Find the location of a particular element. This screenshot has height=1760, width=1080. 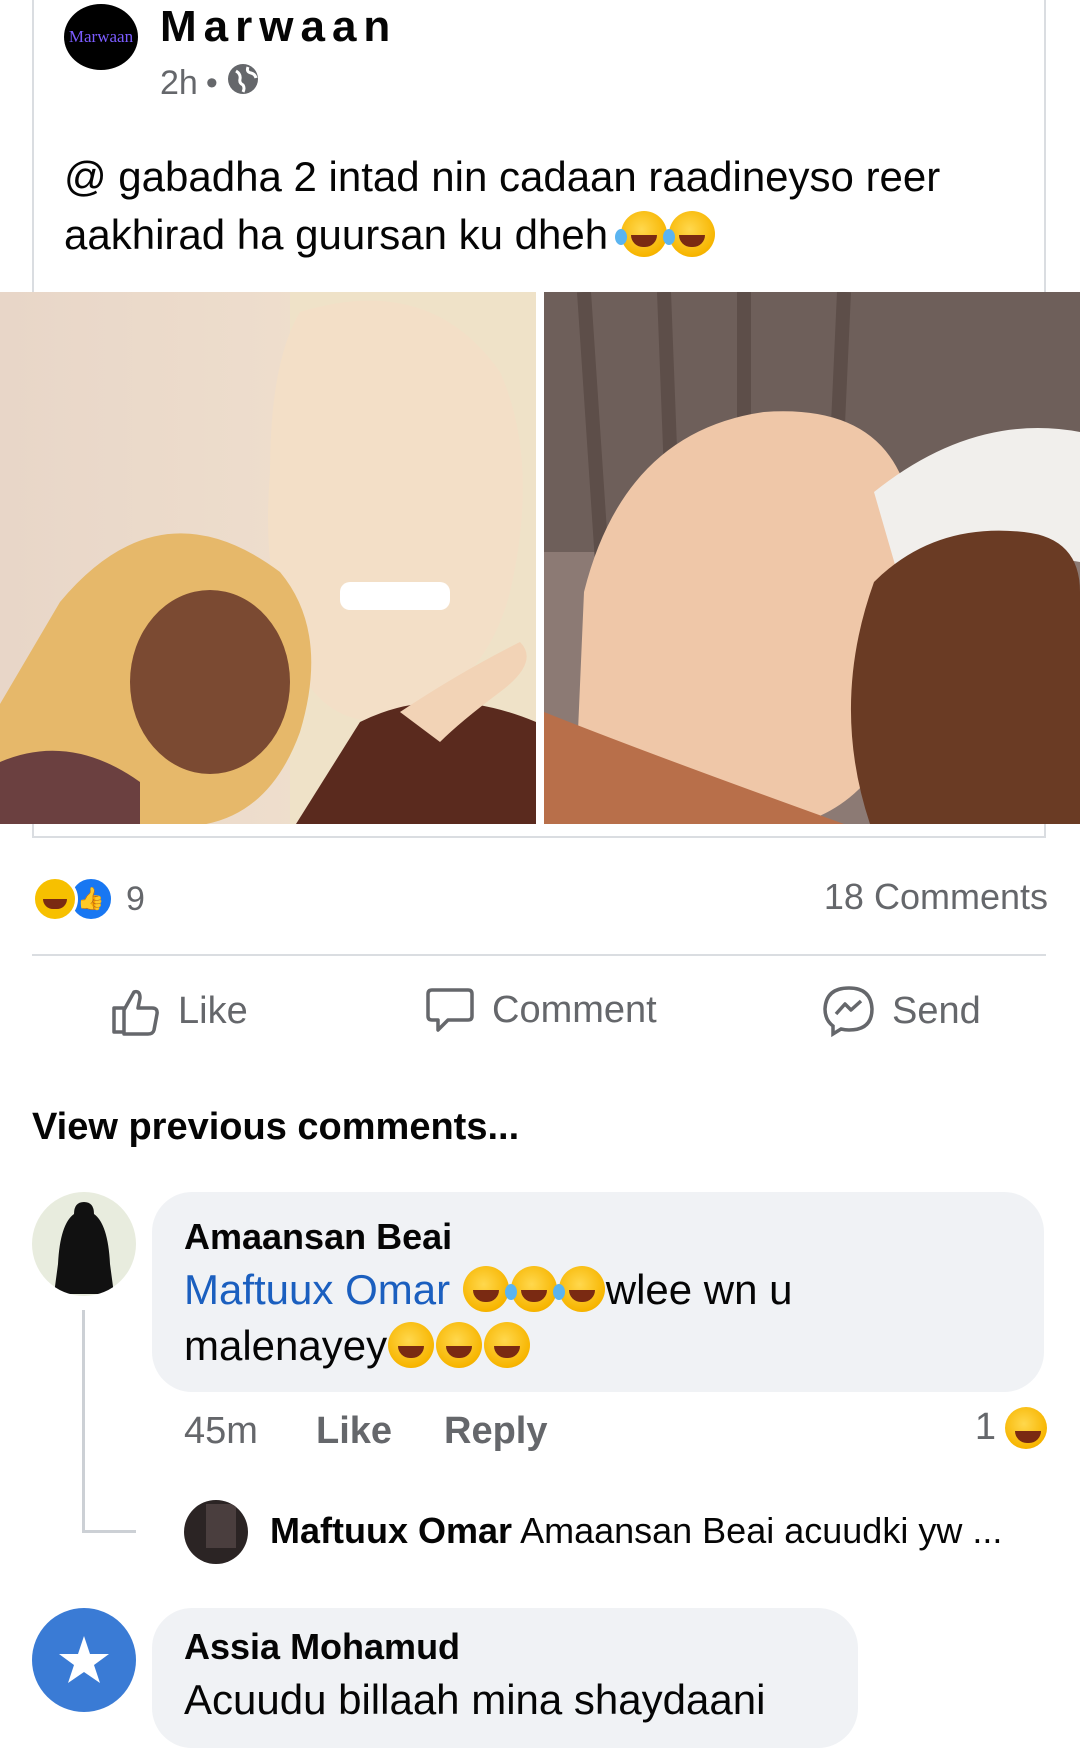

author-avatar: Marwaan is located at coordinates (101, 37).